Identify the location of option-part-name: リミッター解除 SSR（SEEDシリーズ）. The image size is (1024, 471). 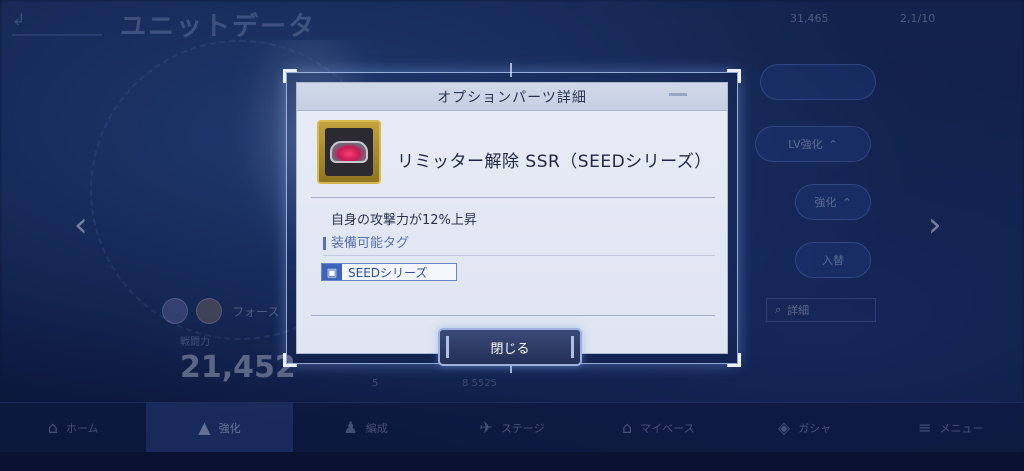
(554, 162).